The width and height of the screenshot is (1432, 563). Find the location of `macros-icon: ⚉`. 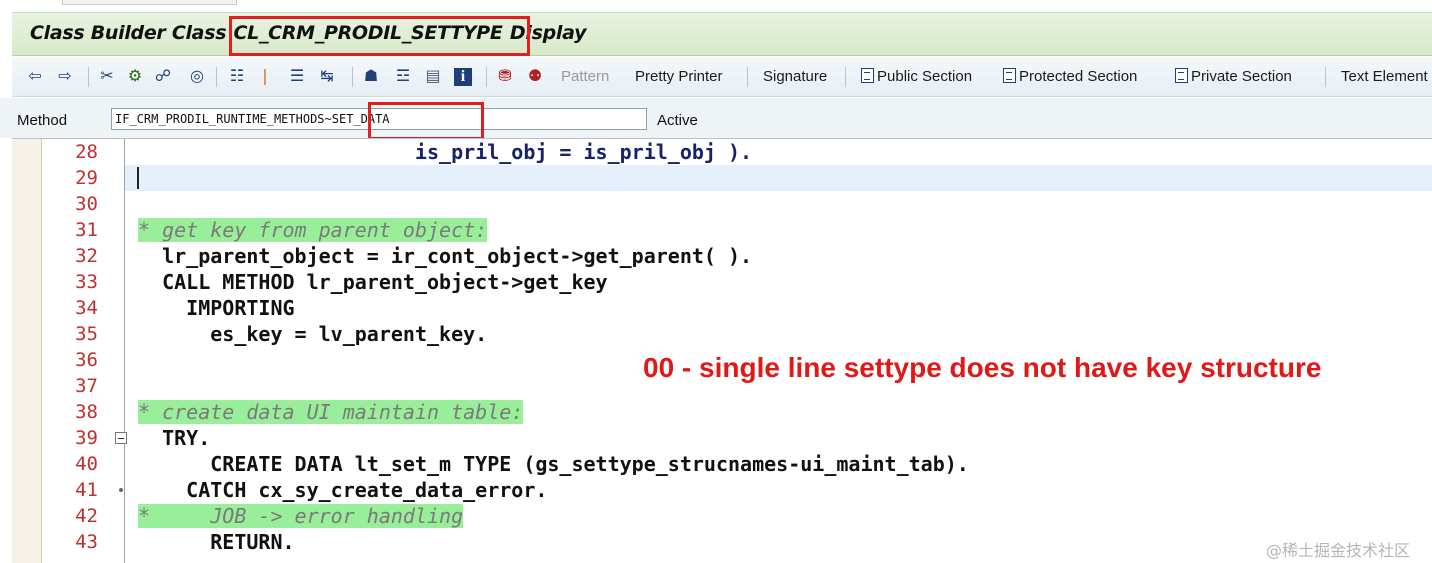

macros-icon: ⚉ is located at coordinates (535, 76).